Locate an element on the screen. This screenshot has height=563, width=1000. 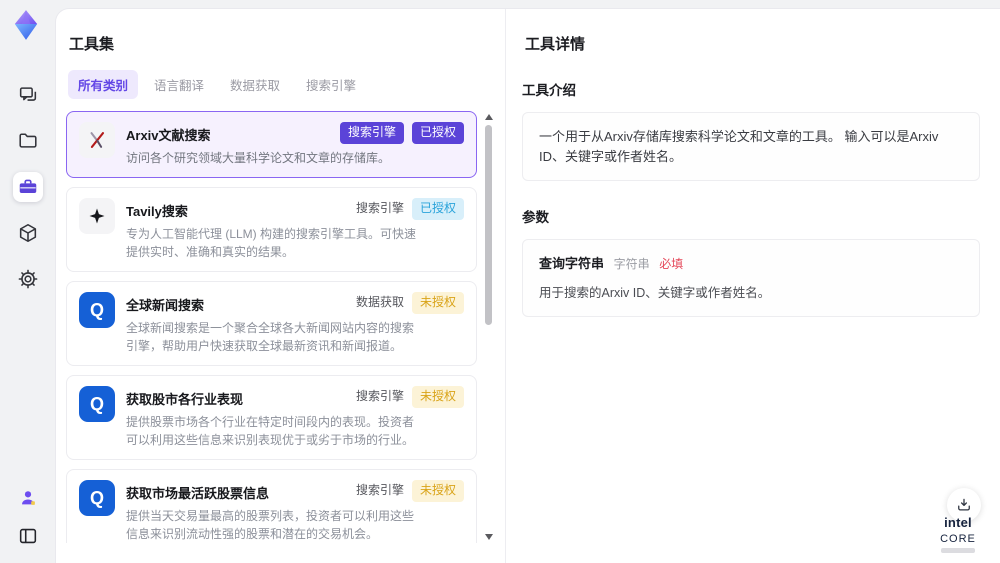
param-type: 字符串 is located at coordinates (631, 264).